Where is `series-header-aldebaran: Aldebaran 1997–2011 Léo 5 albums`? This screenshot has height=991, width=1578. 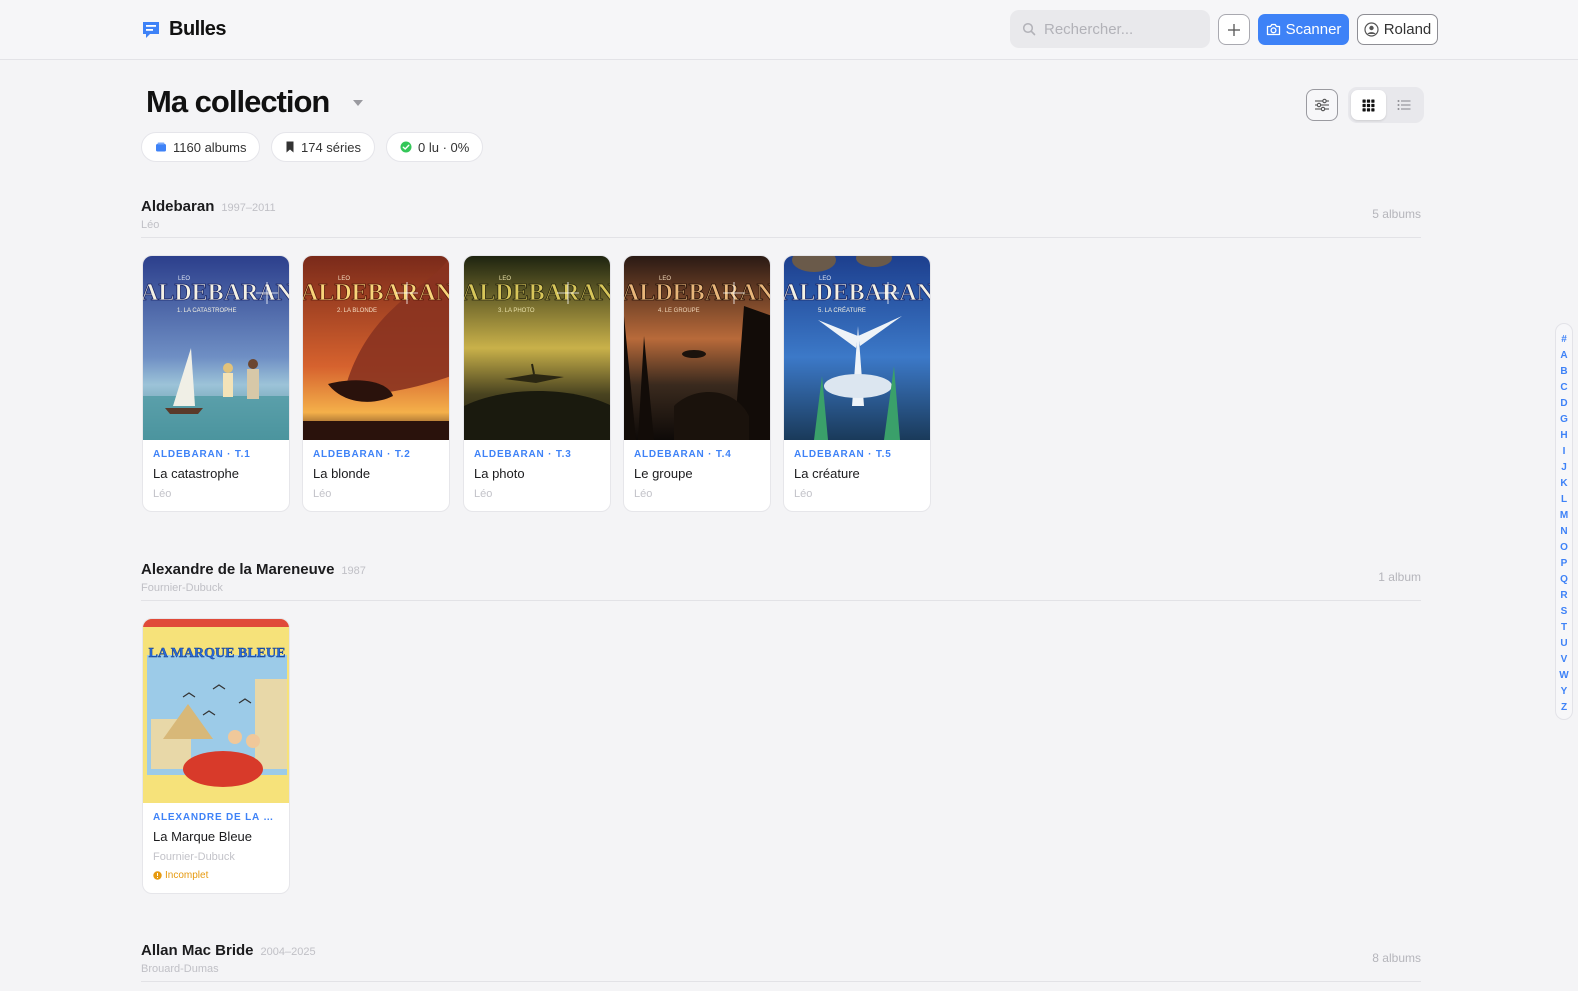
series-header-aldebaran: Aldebaran 1997–2011 Léo 5 albums is located at coordinates (781, 218).